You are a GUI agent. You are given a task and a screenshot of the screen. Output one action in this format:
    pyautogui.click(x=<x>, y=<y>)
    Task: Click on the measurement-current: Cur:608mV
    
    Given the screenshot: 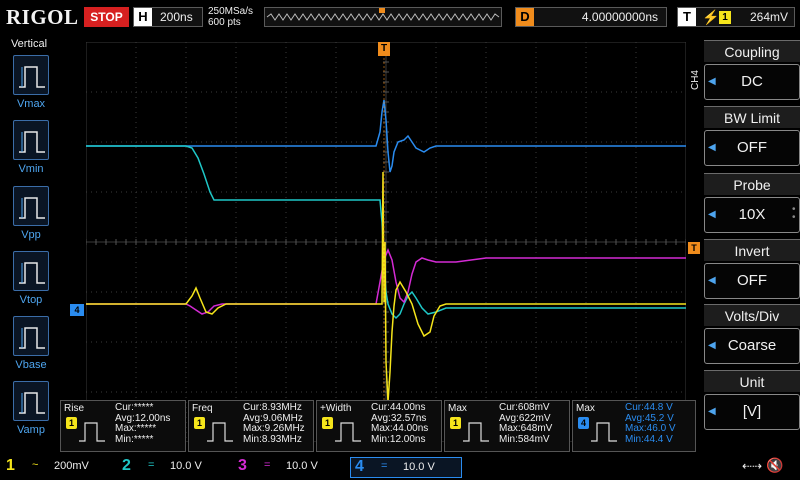 What is the action you would take?
    pyautogui.click(x=524, y=407)
    